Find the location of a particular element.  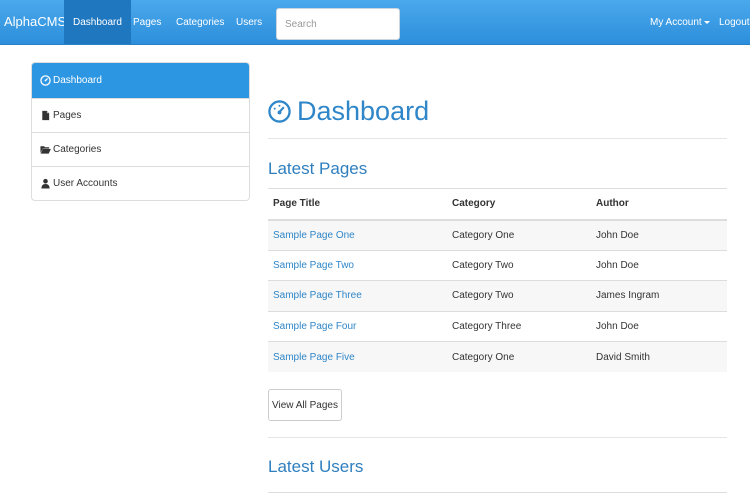

page-title-link: Sample Page Two is located at coordinates (313, 265).